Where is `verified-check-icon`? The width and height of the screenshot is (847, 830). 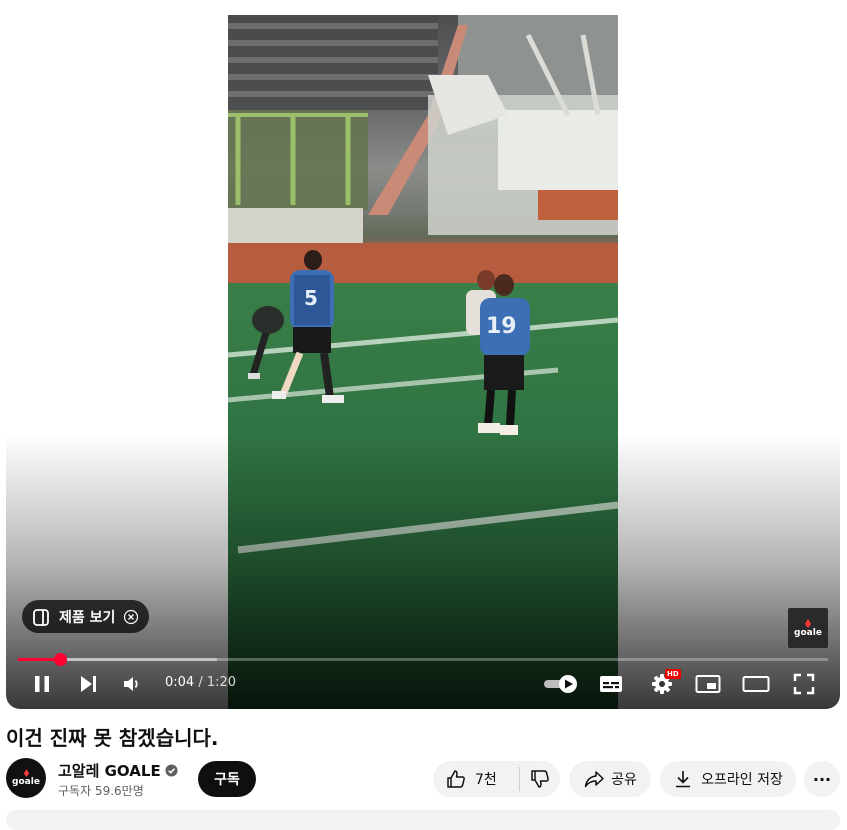
verified-check-icon is located at coordinates (171, 770).